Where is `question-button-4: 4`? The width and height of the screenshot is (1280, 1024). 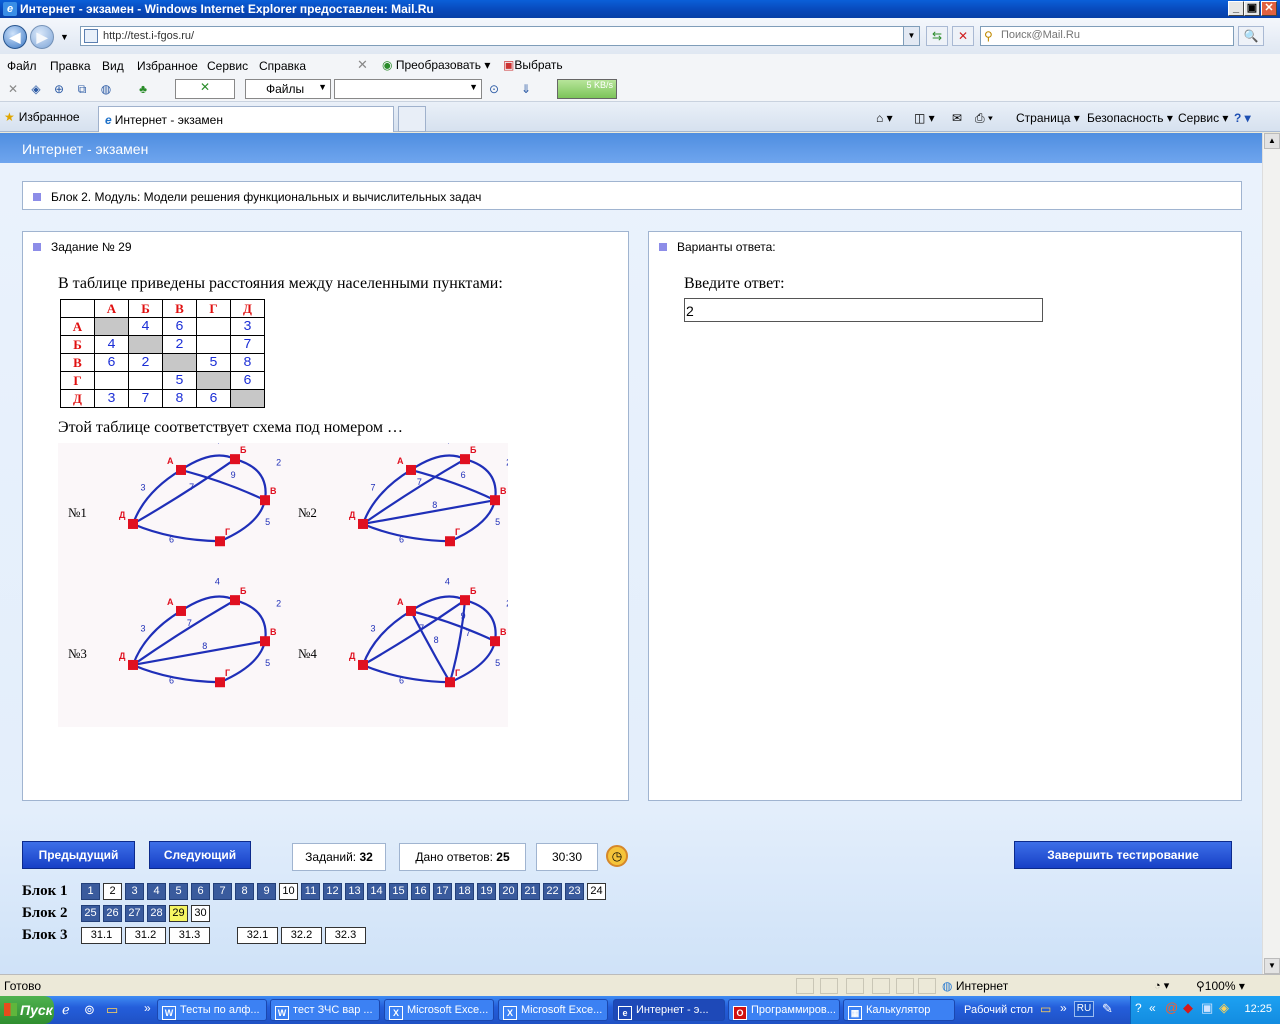
question-button-4: 4 is located at coordinates (156, 891).